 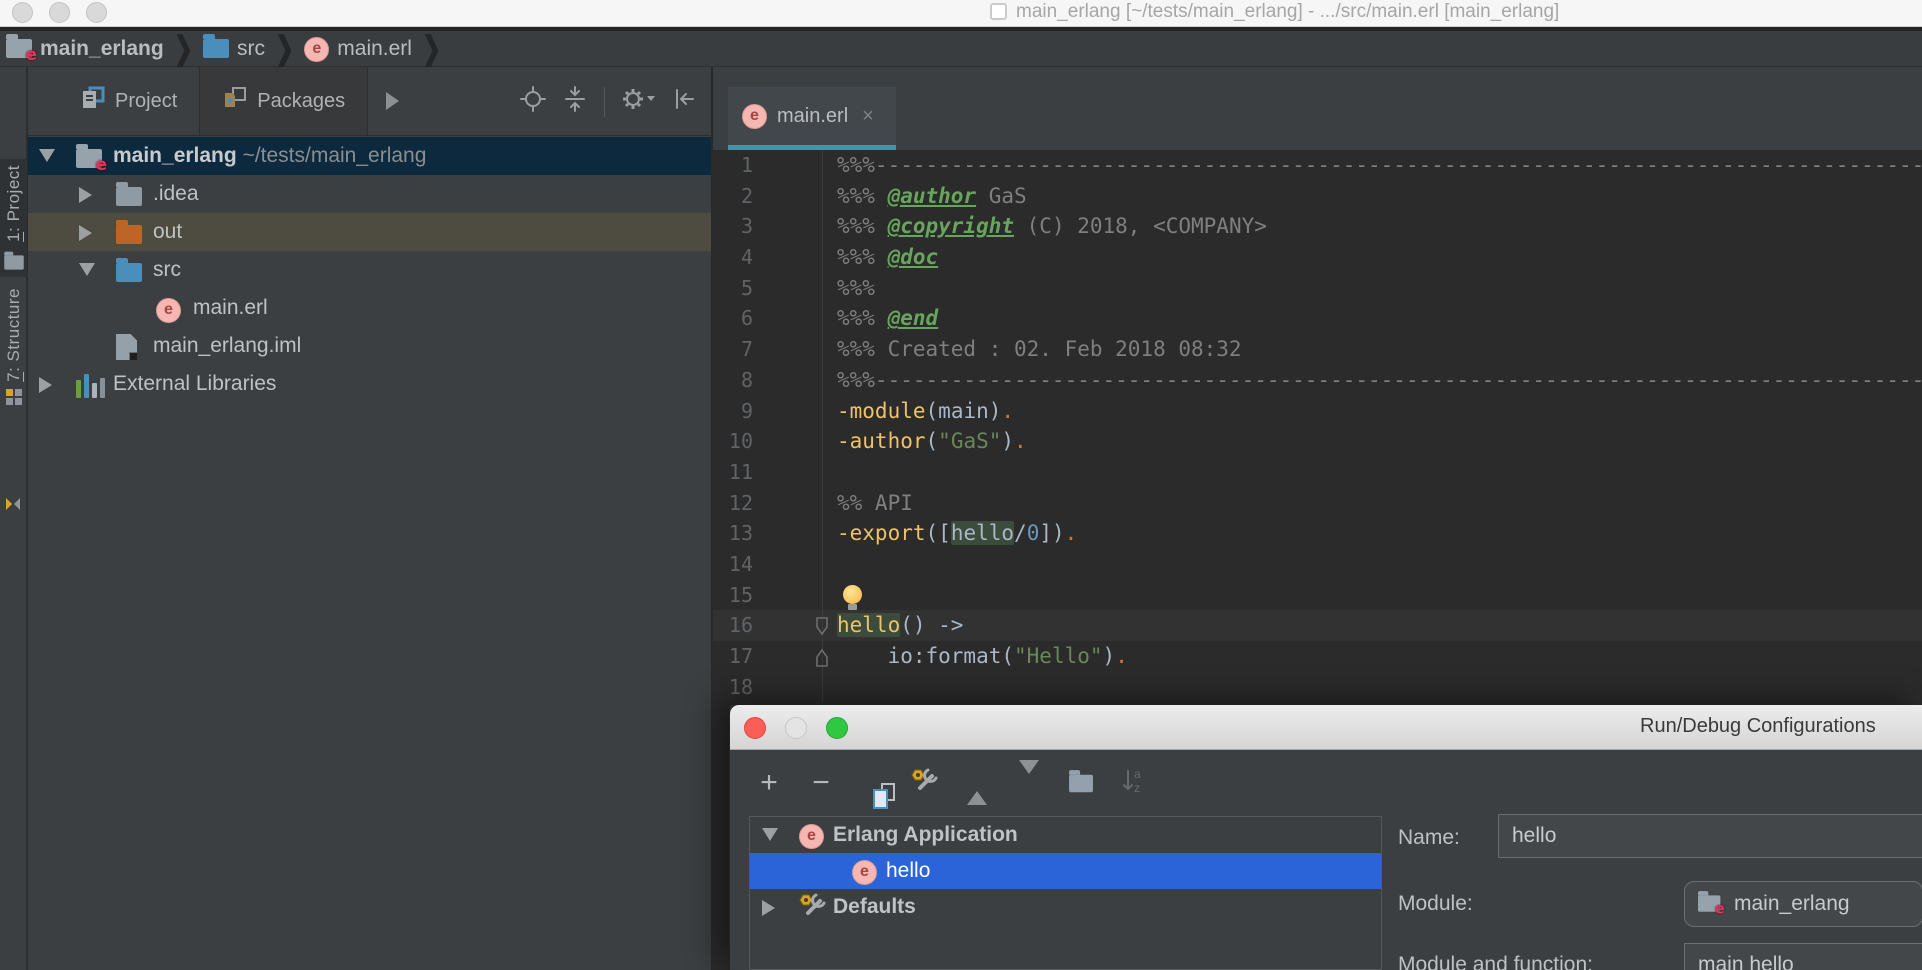 What do you see at coordinates (146, 100) in the screenshot?
I see `view-tab-label: Project` at bounding box center [146, 100].